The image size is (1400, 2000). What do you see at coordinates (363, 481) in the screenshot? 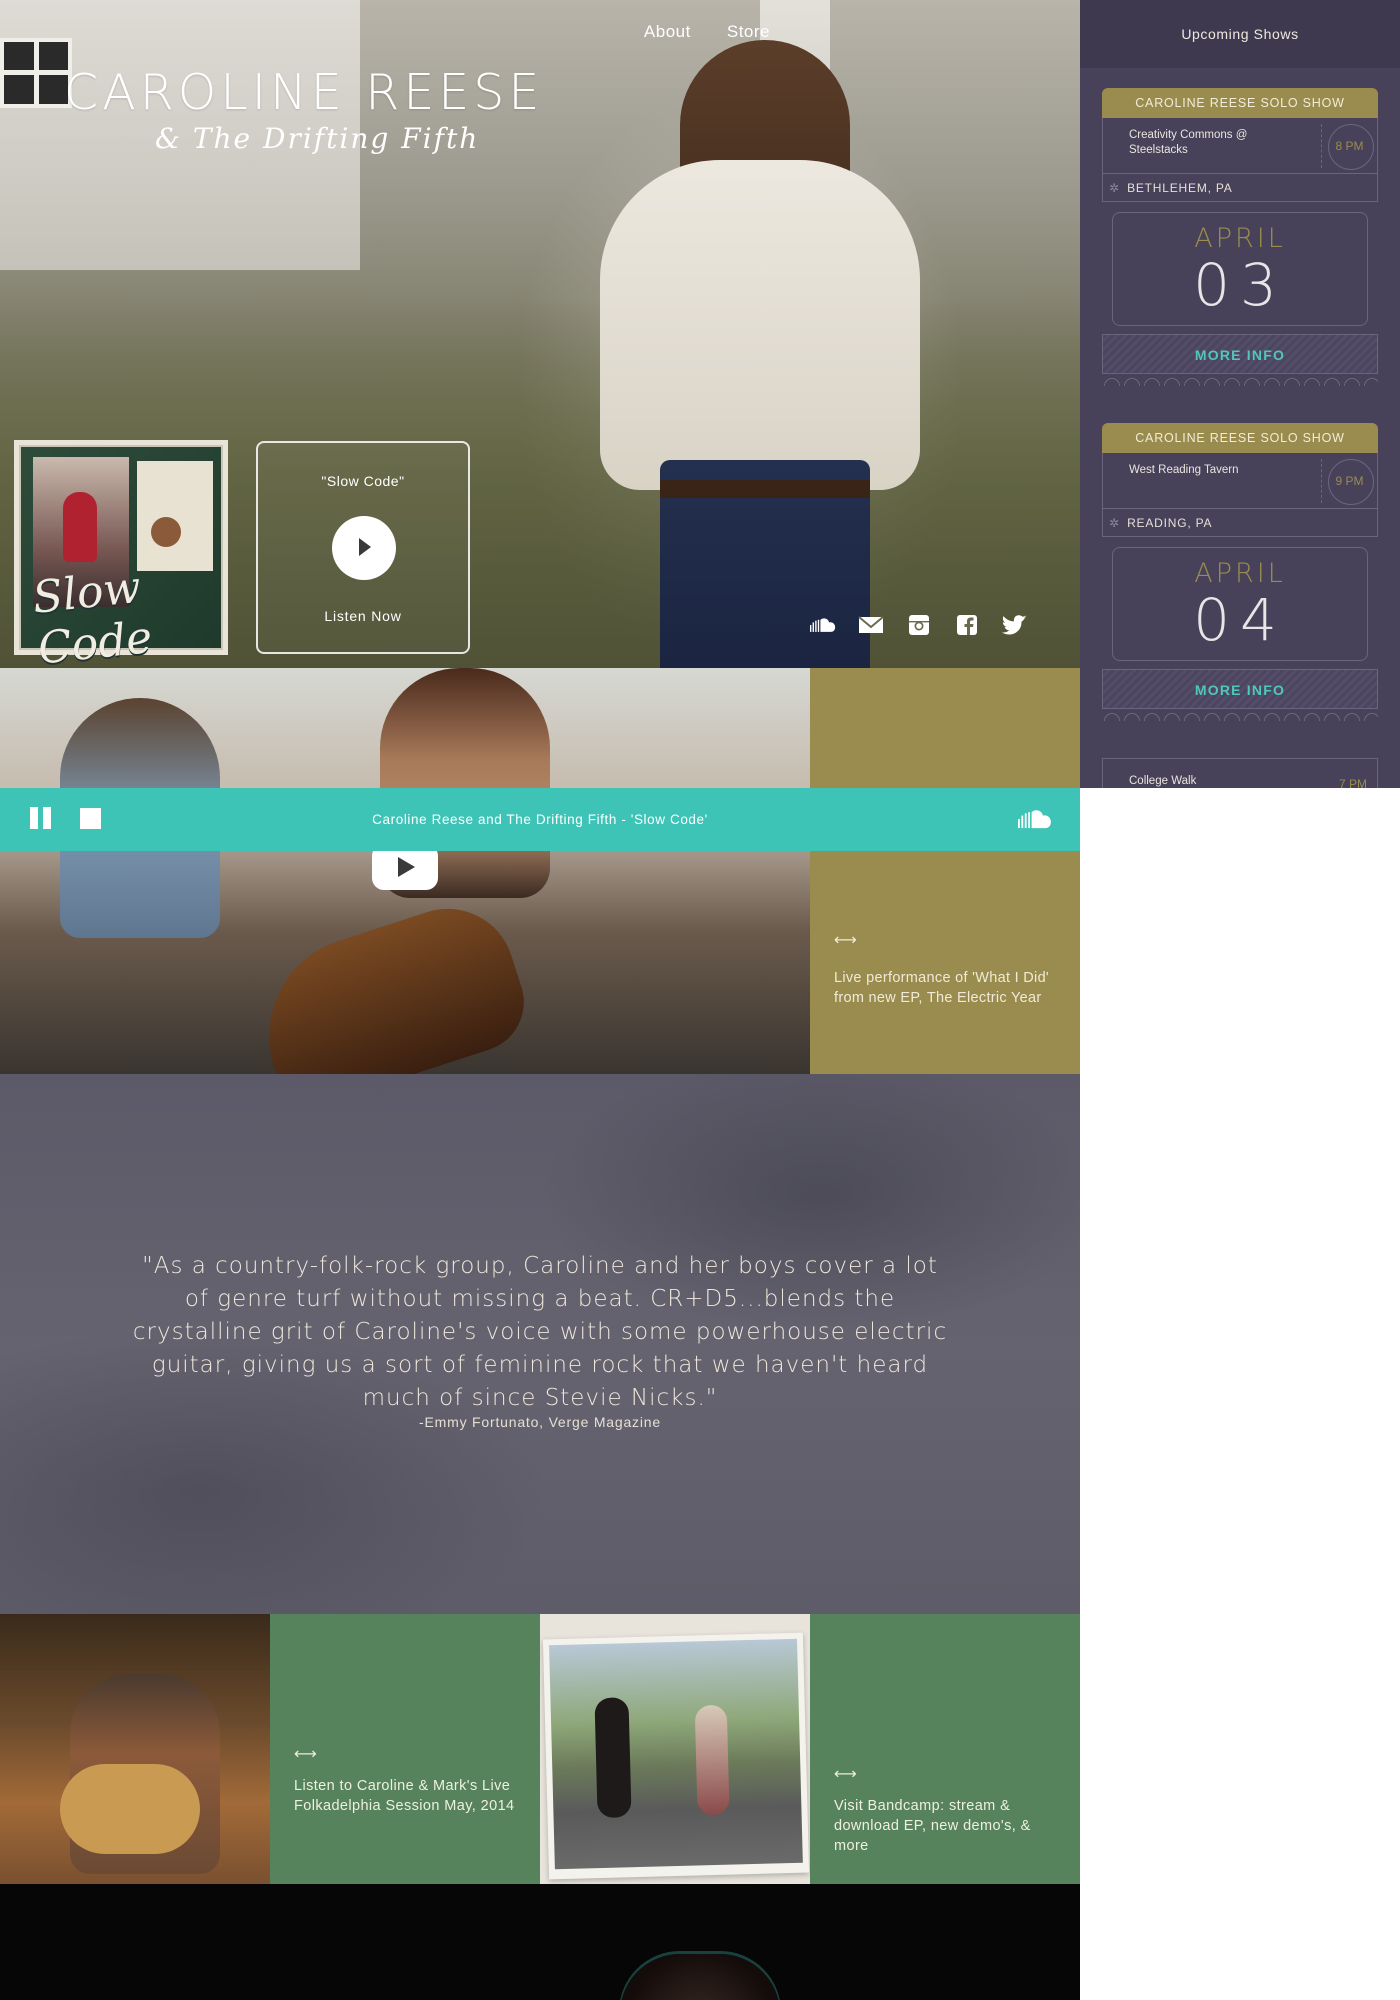
I see `listen-song-title: "Slow Code"` at bounding box center [363, 481].